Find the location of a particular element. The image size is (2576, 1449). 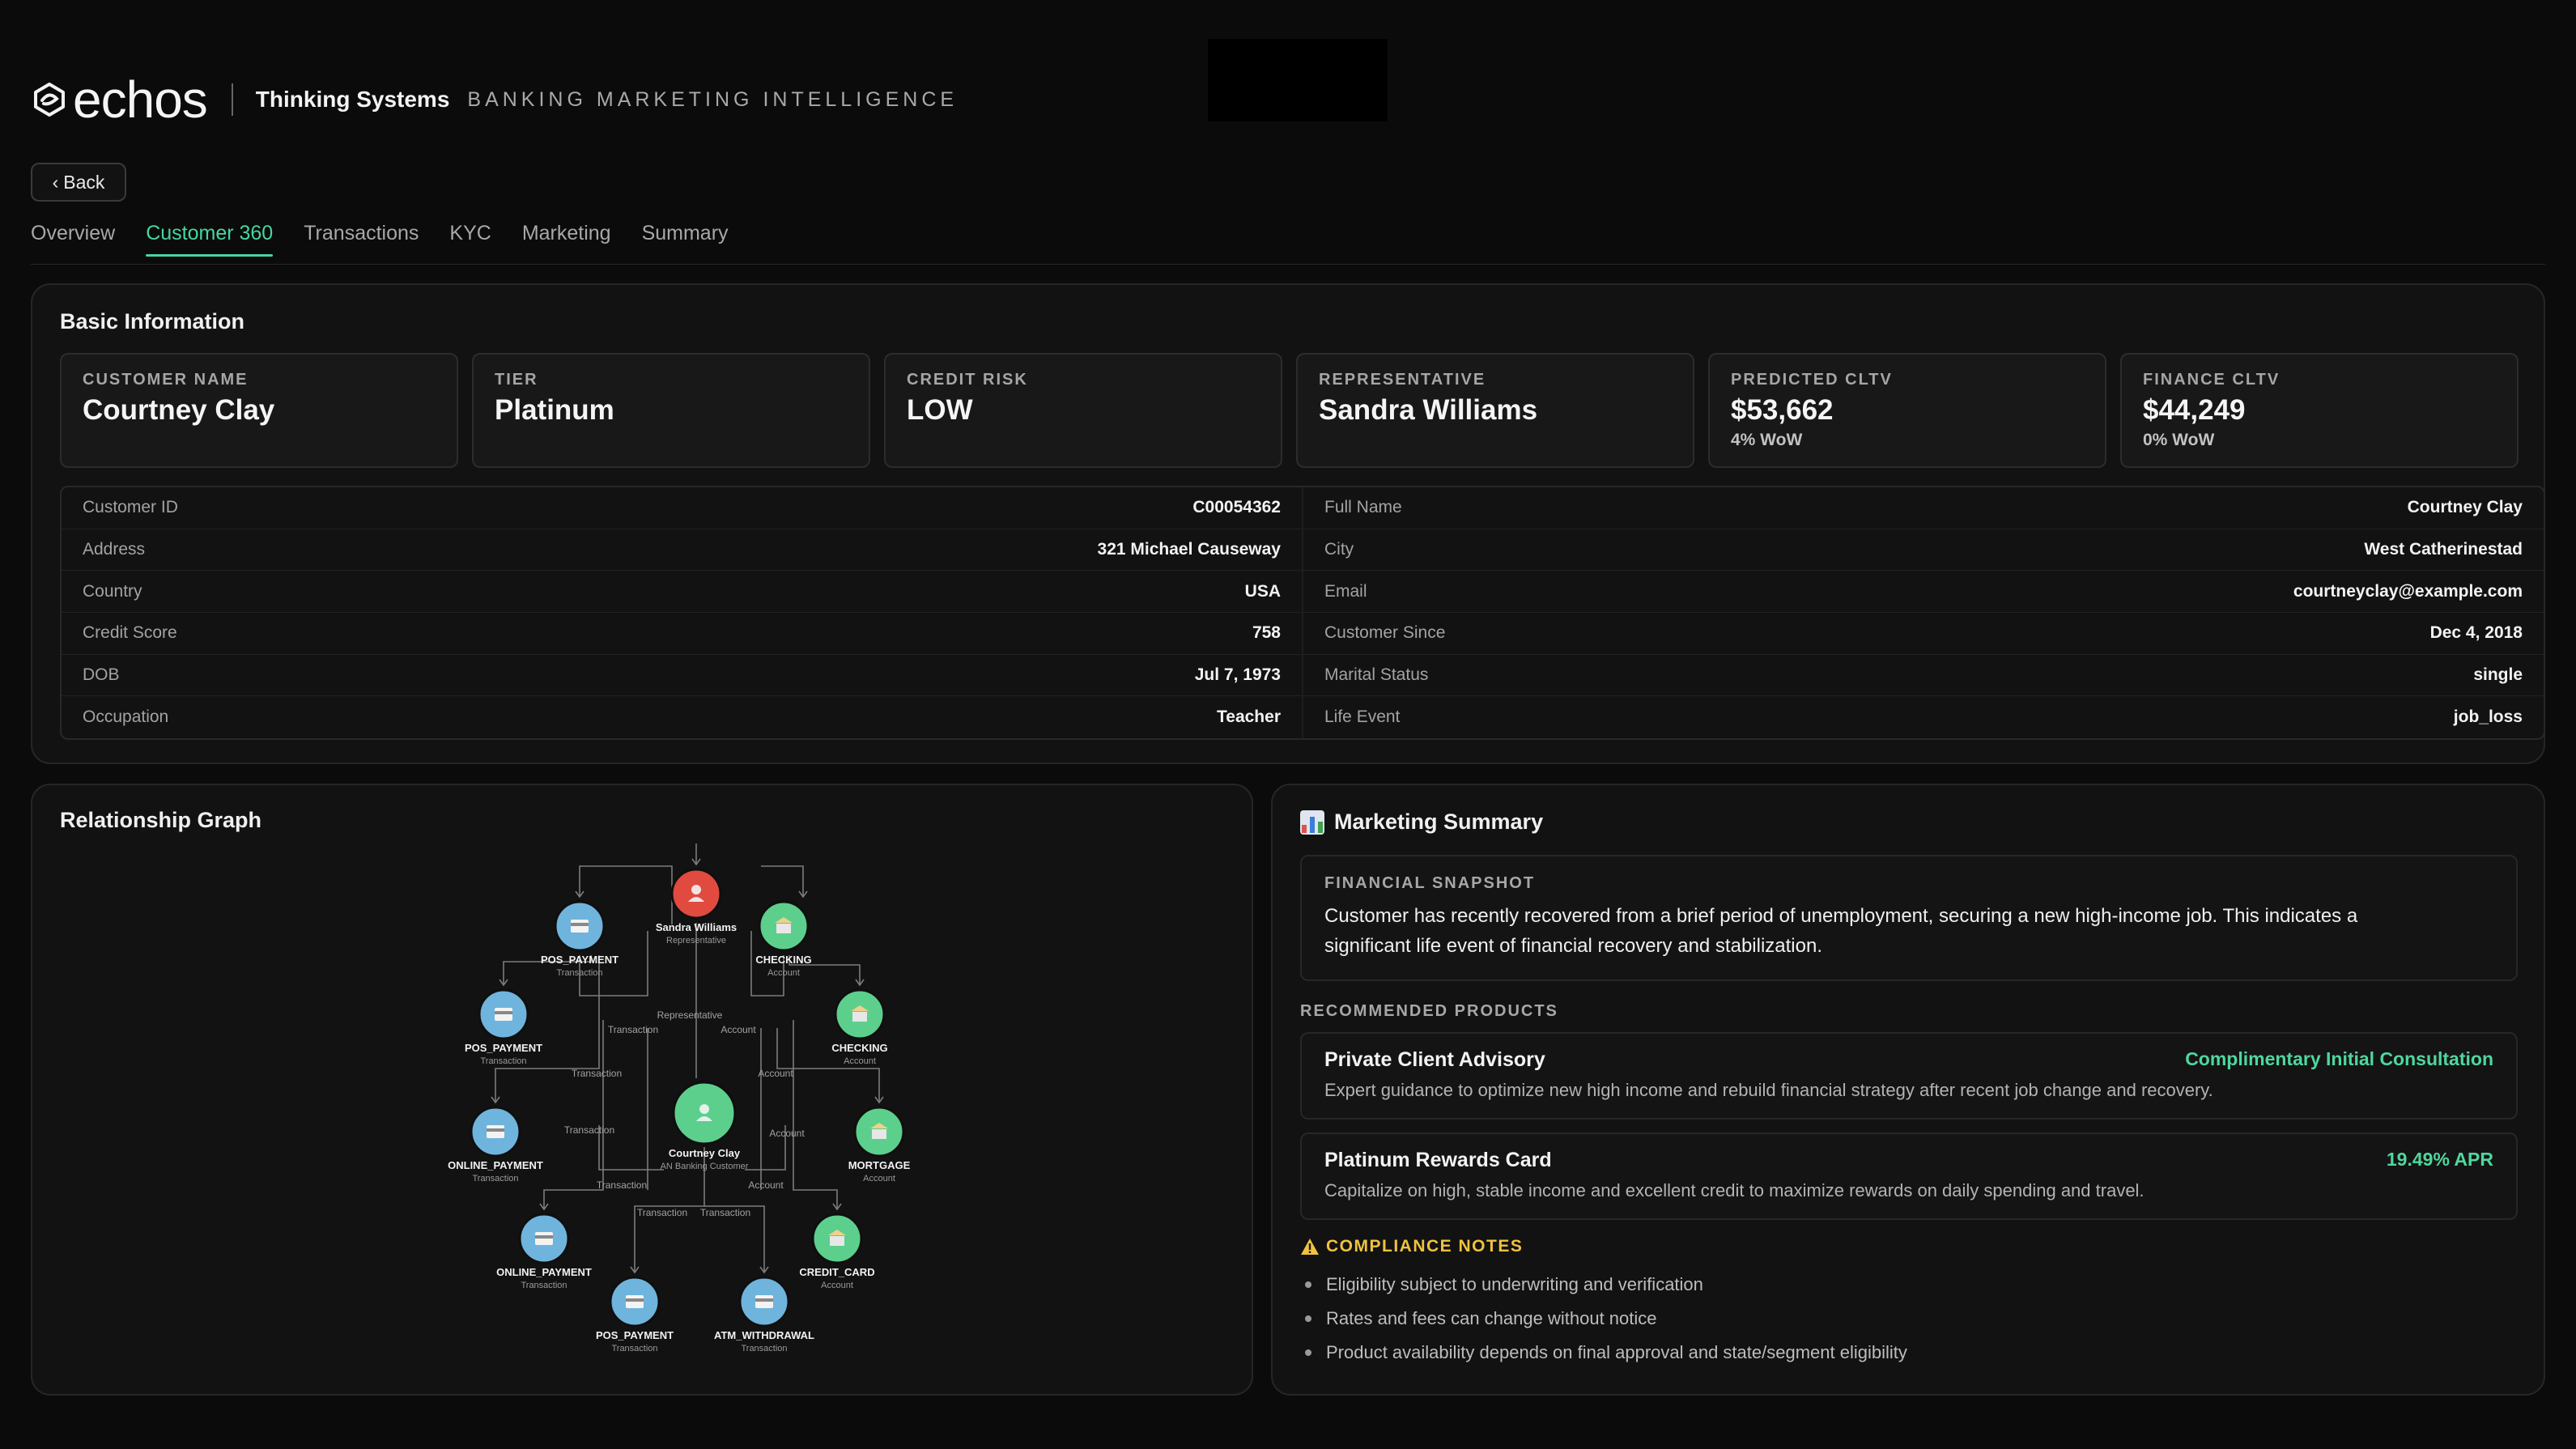

row-key: Customer ID is located at coordinates (130, 508).